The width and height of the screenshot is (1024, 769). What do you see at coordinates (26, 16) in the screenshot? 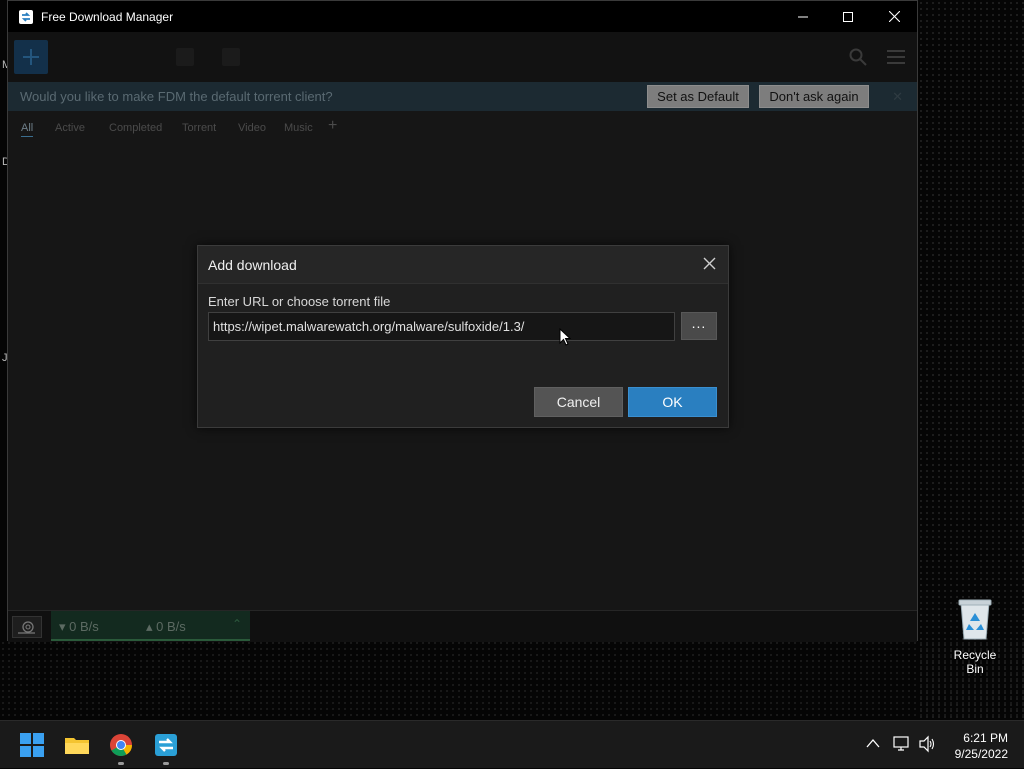
I see `fdm-logo-icon` at bounding box center [26, 16].